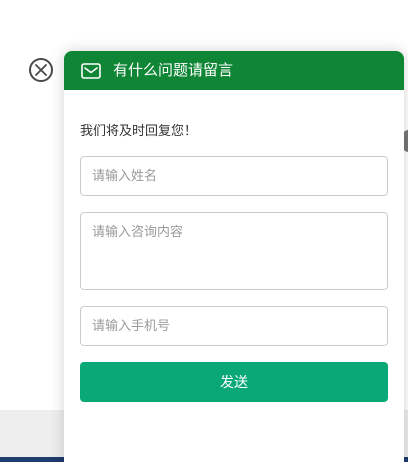 The height and width of the screenshot is (462, 408). Describe the element at coordinates (139, 131) in the screenshot. I see `reply-notice: 我们将及时回复您！` at that location.